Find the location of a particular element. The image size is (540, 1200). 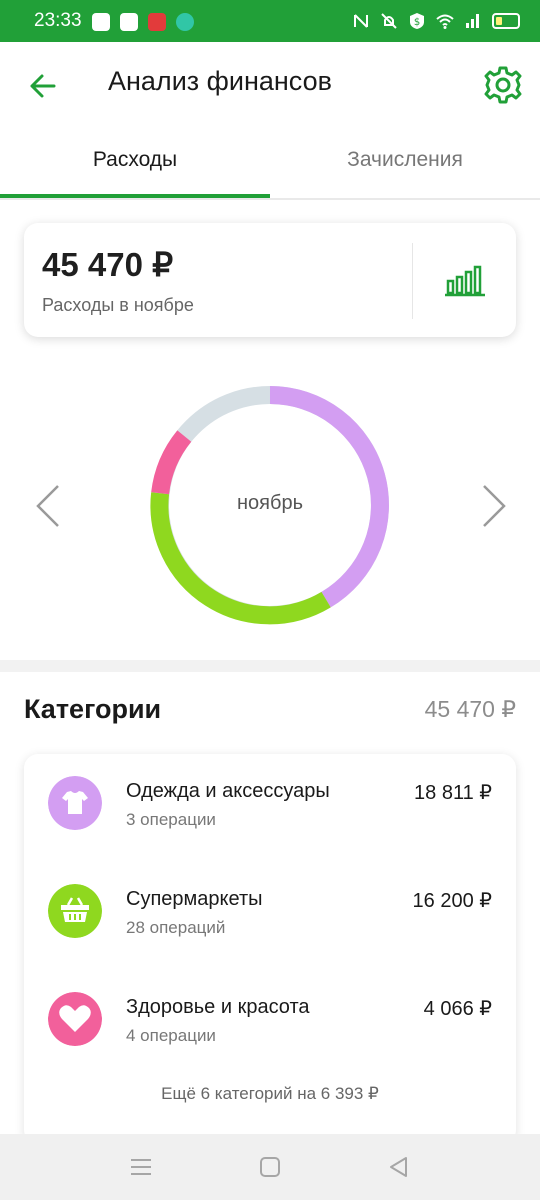

next-month-chevron-icon is located at coordinates (493, 506).